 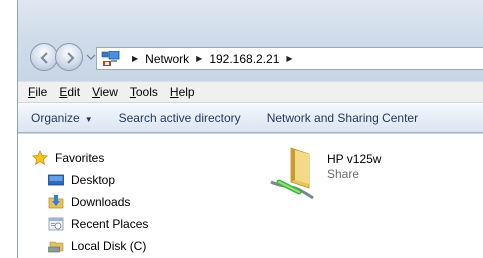 I want to click on breadcrumb-network: Network, so click(x=167, y=59).